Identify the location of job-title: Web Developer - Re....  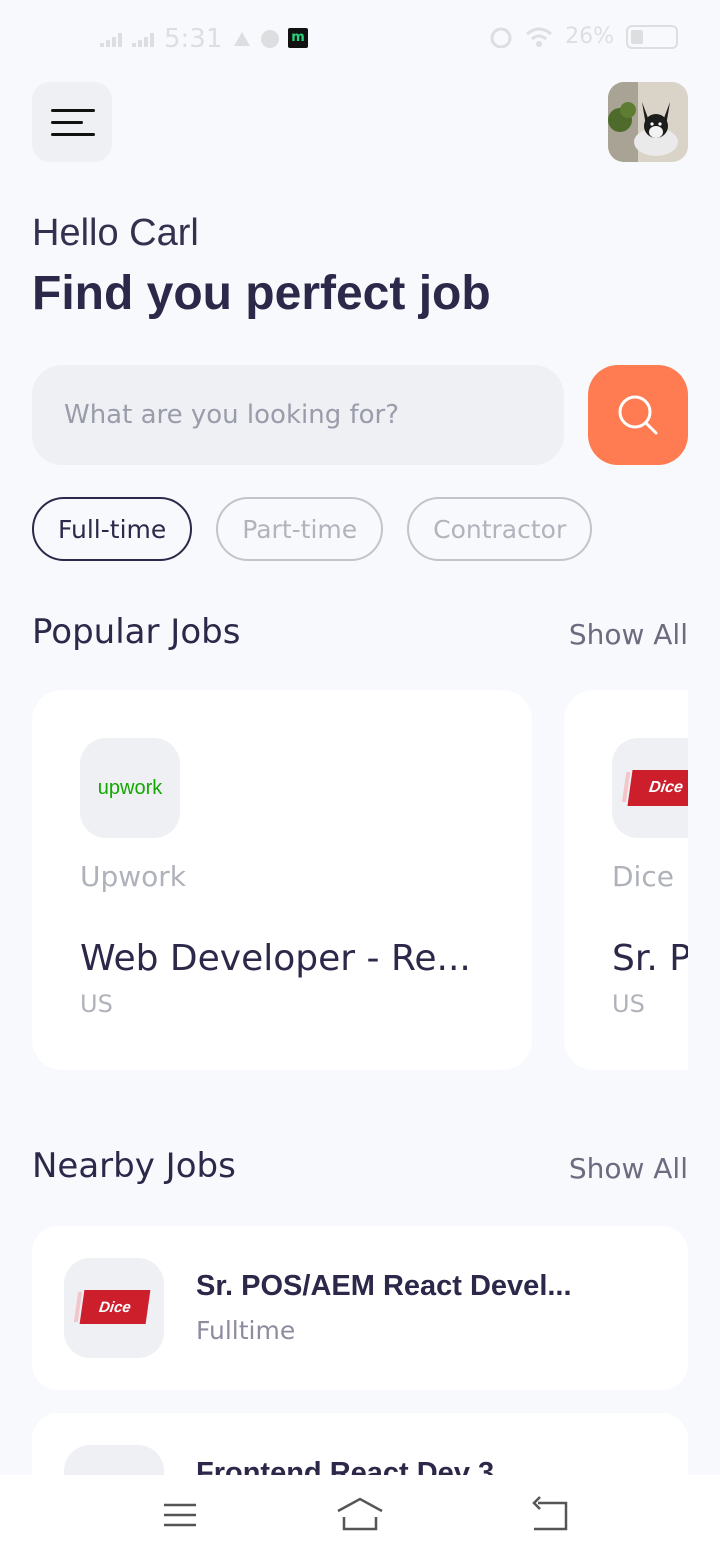
(275, 958).